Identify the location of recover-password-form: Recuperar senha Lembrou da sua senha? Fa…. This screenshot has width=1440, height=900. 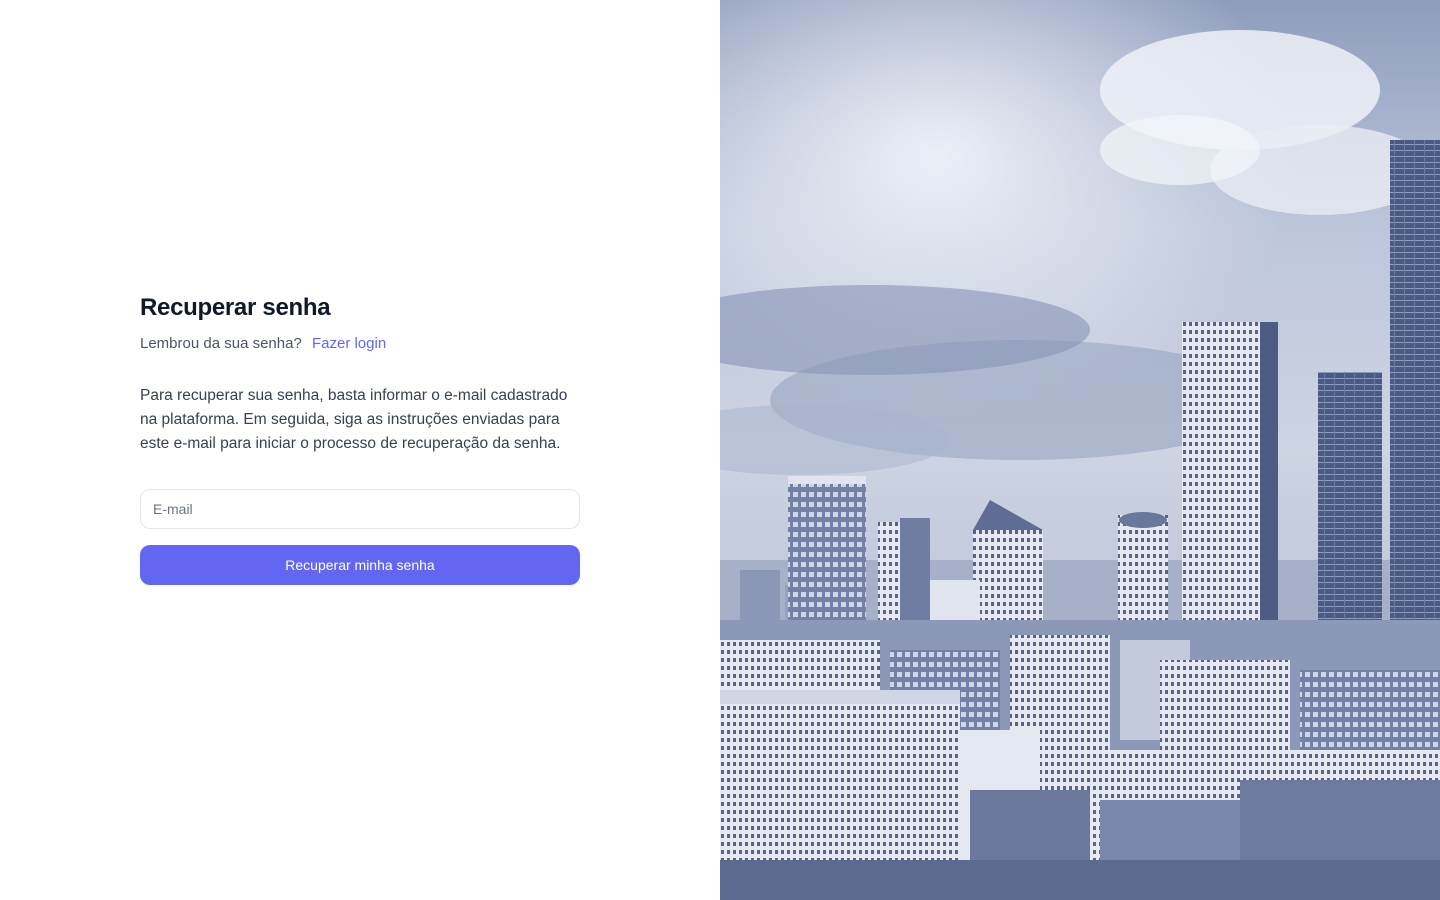
(360, 438).